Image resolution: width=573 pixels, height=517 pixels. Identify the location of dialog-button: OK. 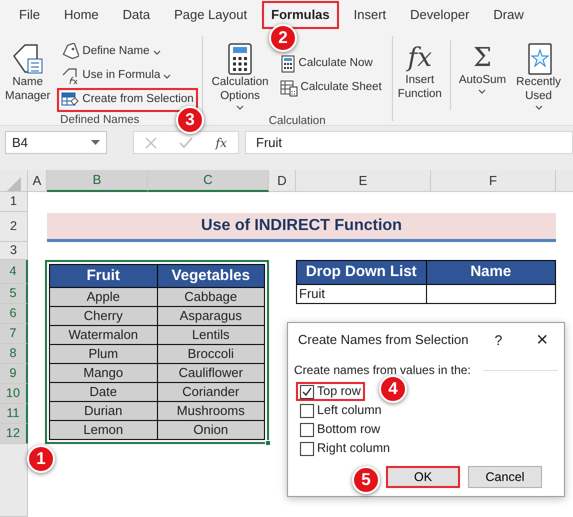
(423, 477).